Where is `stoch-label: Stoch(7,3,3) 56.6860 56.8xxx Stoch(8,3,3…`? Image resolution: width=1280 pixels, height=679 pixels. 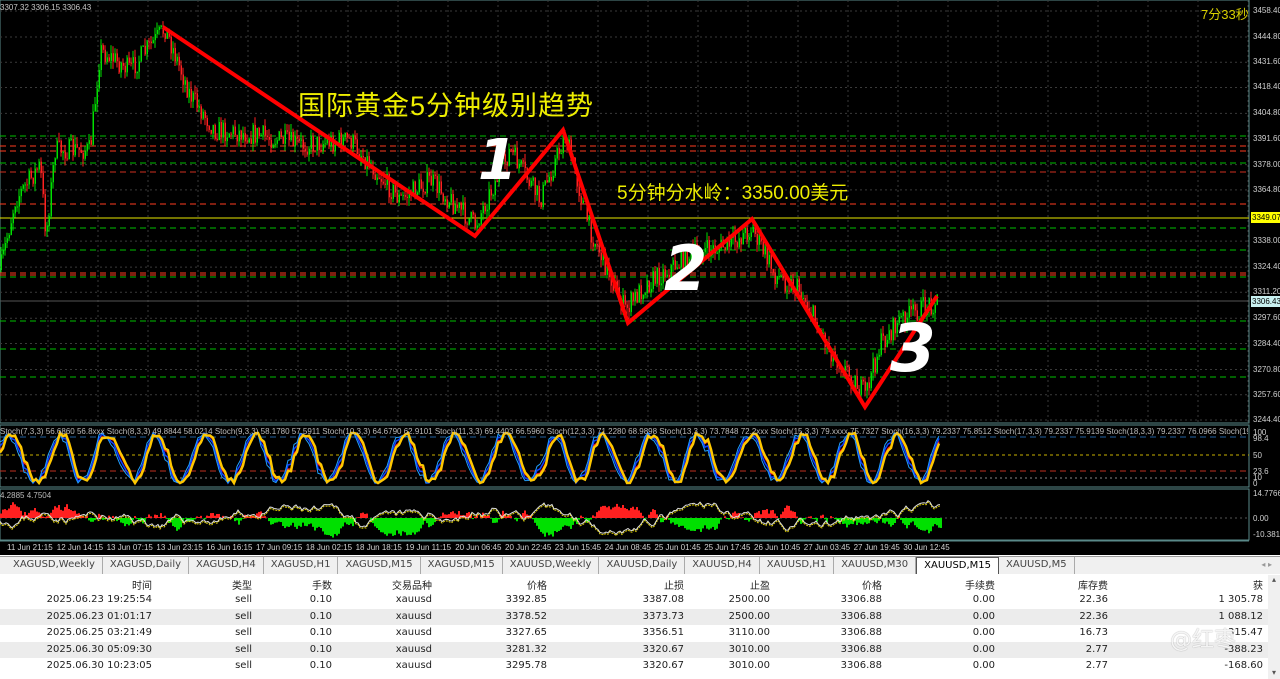 stoch-label: Stoch(7,3,3) 56.6860 56.8xxx Stoch(8,3,3… is located at coordinates (624, 431).